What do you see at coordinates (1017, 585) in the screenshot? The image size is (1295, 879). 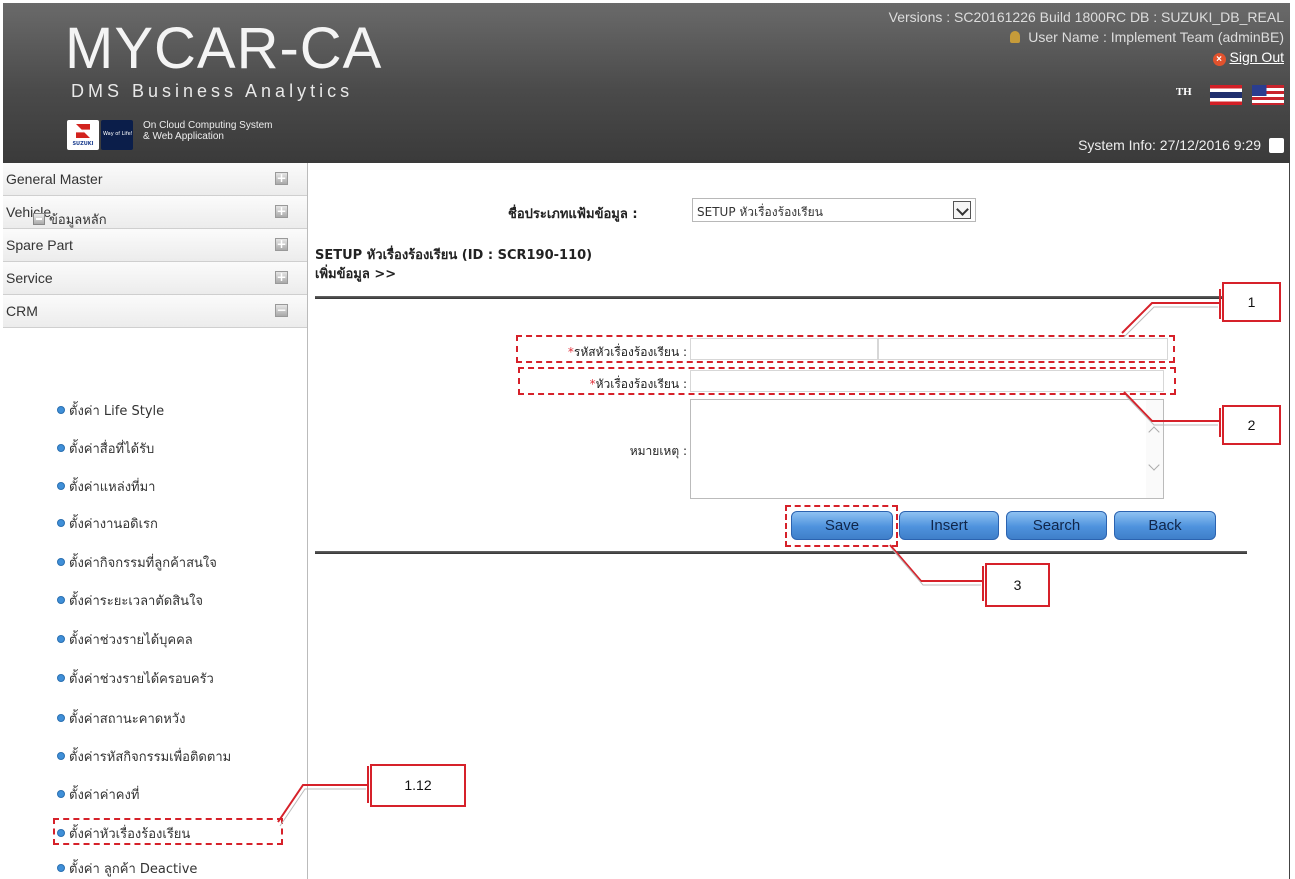 I see `annotation-label-3: 3` at bounding box center [1017, 585].